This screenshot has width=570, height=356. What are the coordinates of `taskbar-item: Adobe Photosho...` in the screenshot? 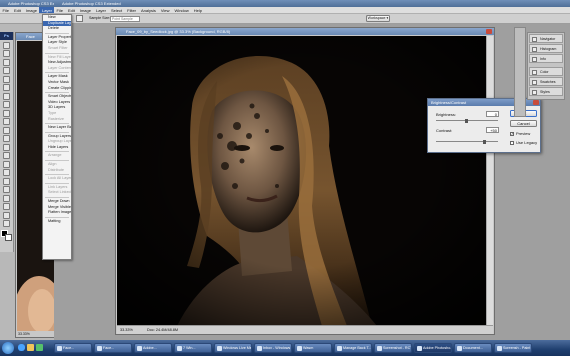 It's located at (433, 348).